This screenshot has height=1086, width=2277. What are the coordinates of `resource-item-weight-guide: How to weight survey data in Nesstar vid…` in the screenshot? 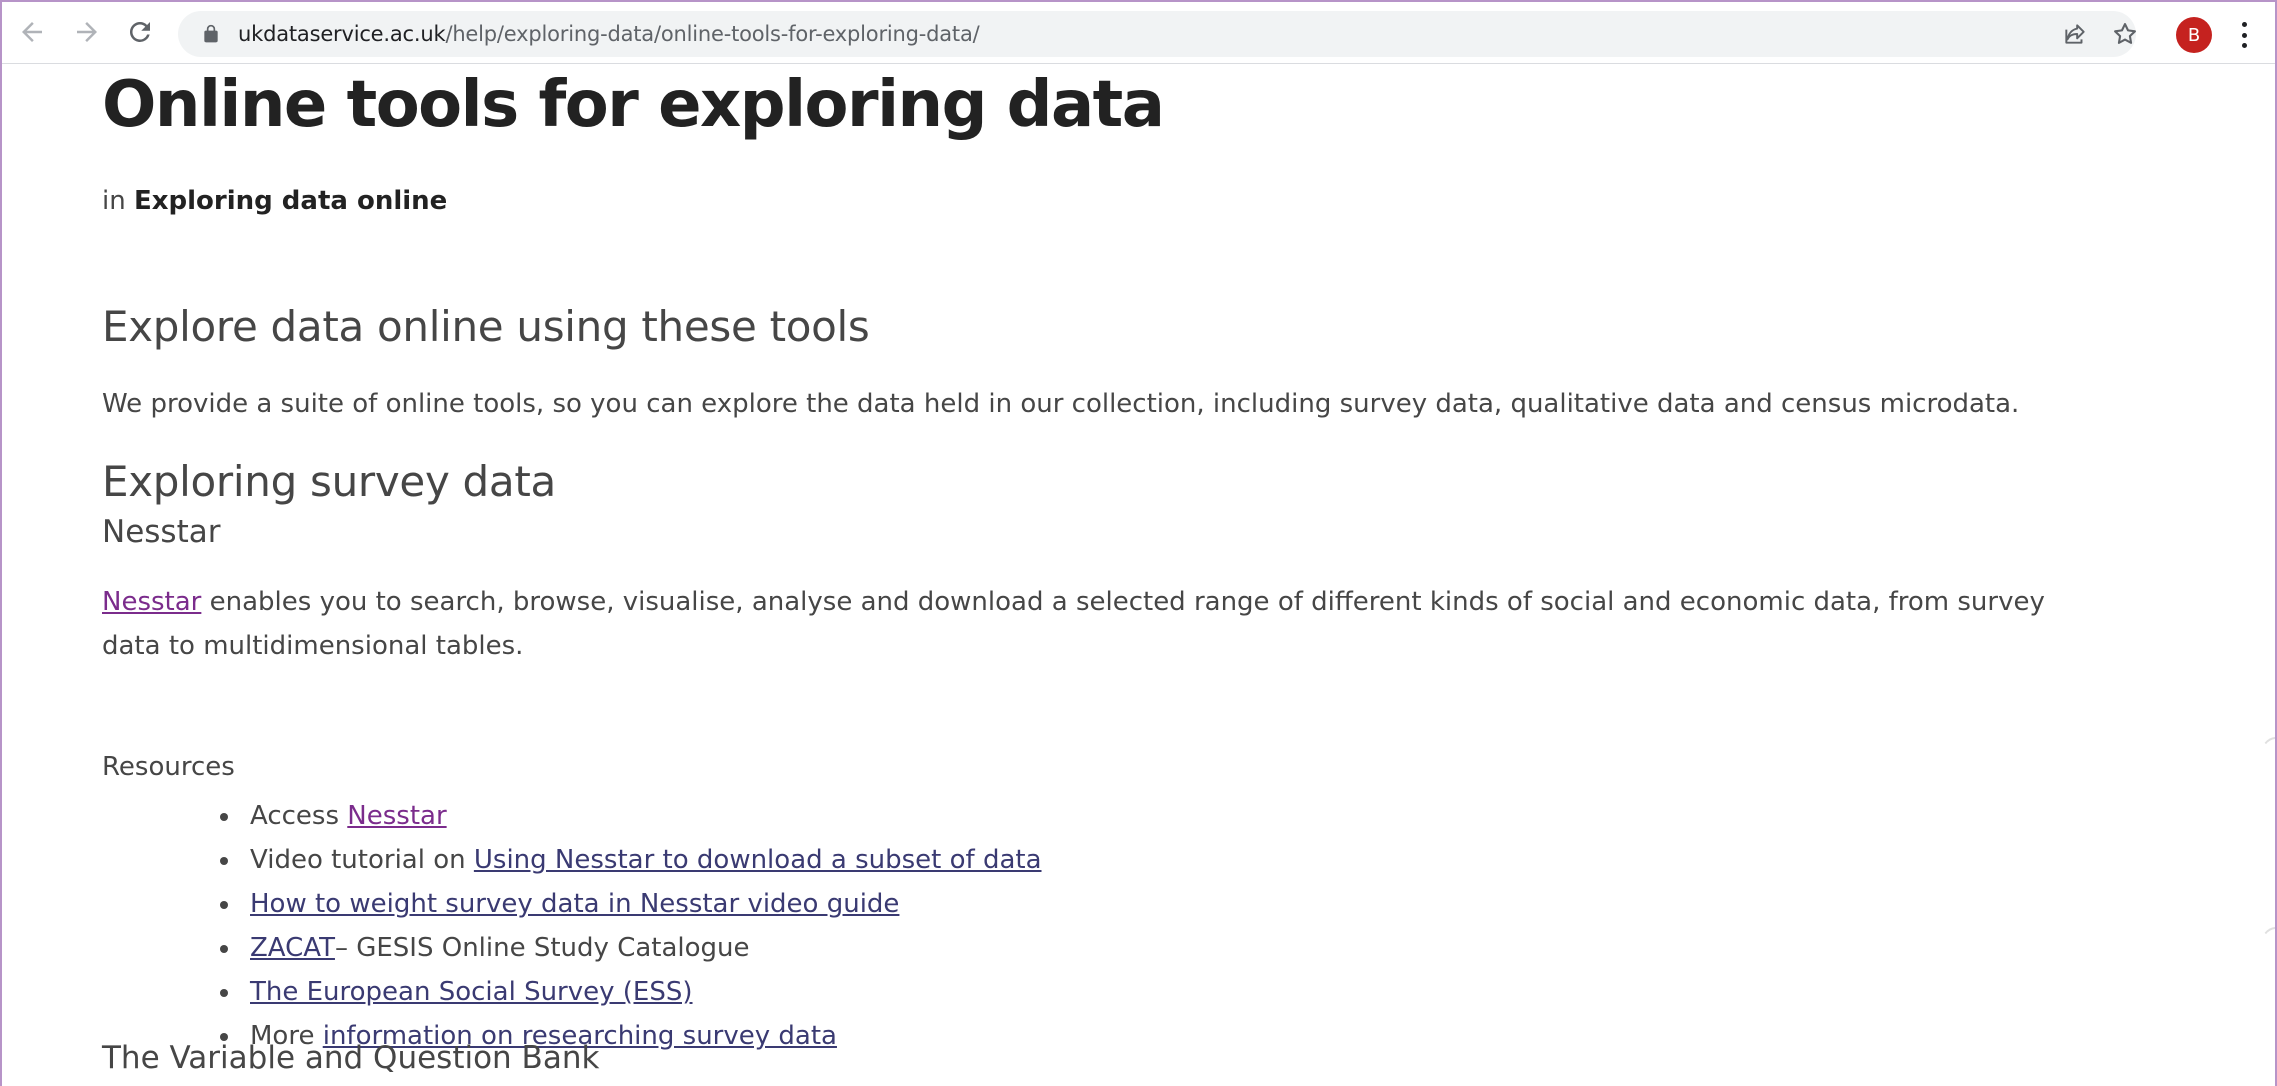 It's located at (631, 904).